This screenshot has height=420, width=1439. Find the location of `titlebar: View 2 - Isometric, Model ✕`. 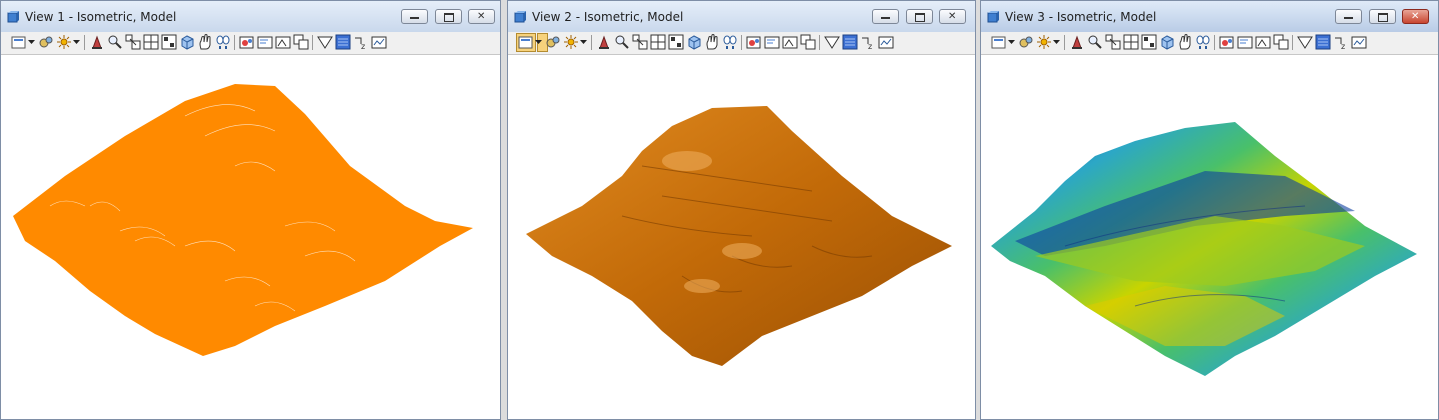

titlebar: View 2 - Isometric, Model ✕ is located at coordinates (741, 16).